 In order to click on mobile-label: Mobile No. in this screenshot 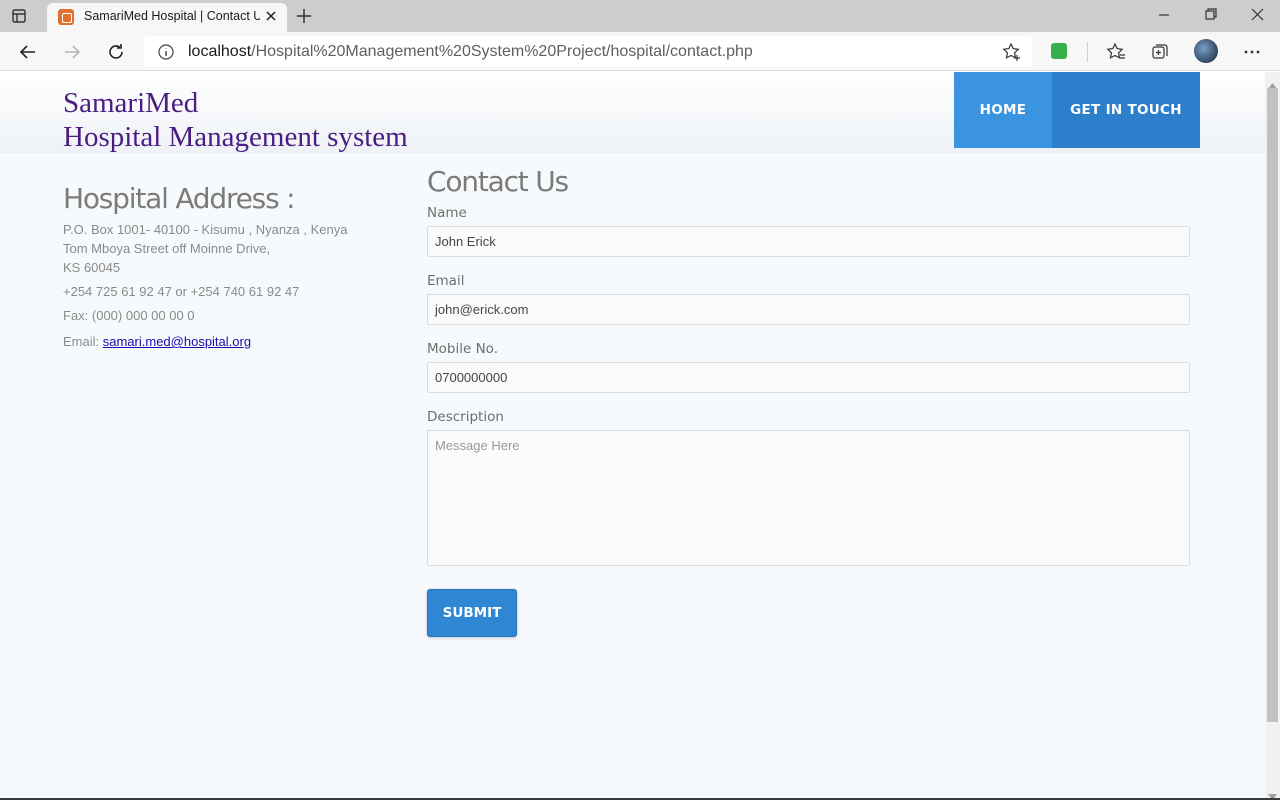, I will do `click(462, 349)`.